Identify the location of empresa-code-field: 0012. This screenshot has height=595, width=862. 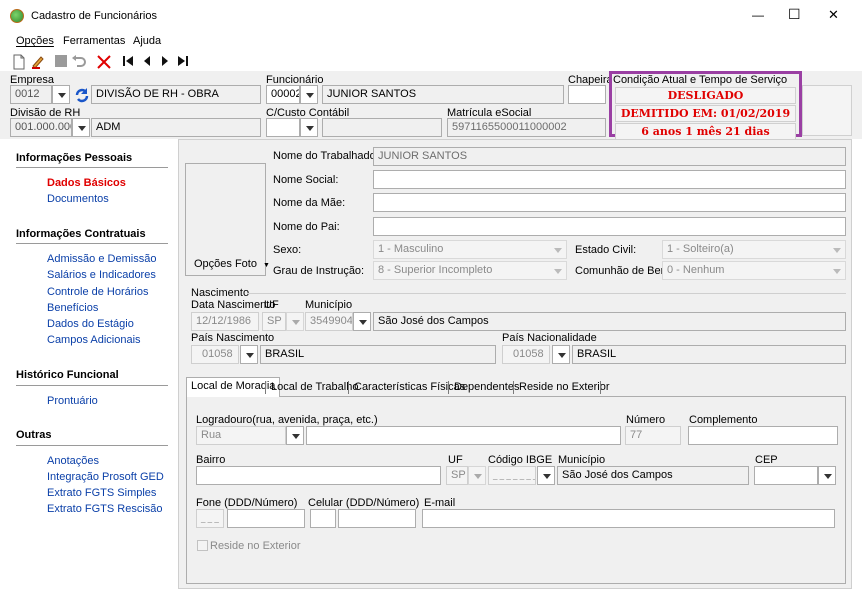
(31, 94).